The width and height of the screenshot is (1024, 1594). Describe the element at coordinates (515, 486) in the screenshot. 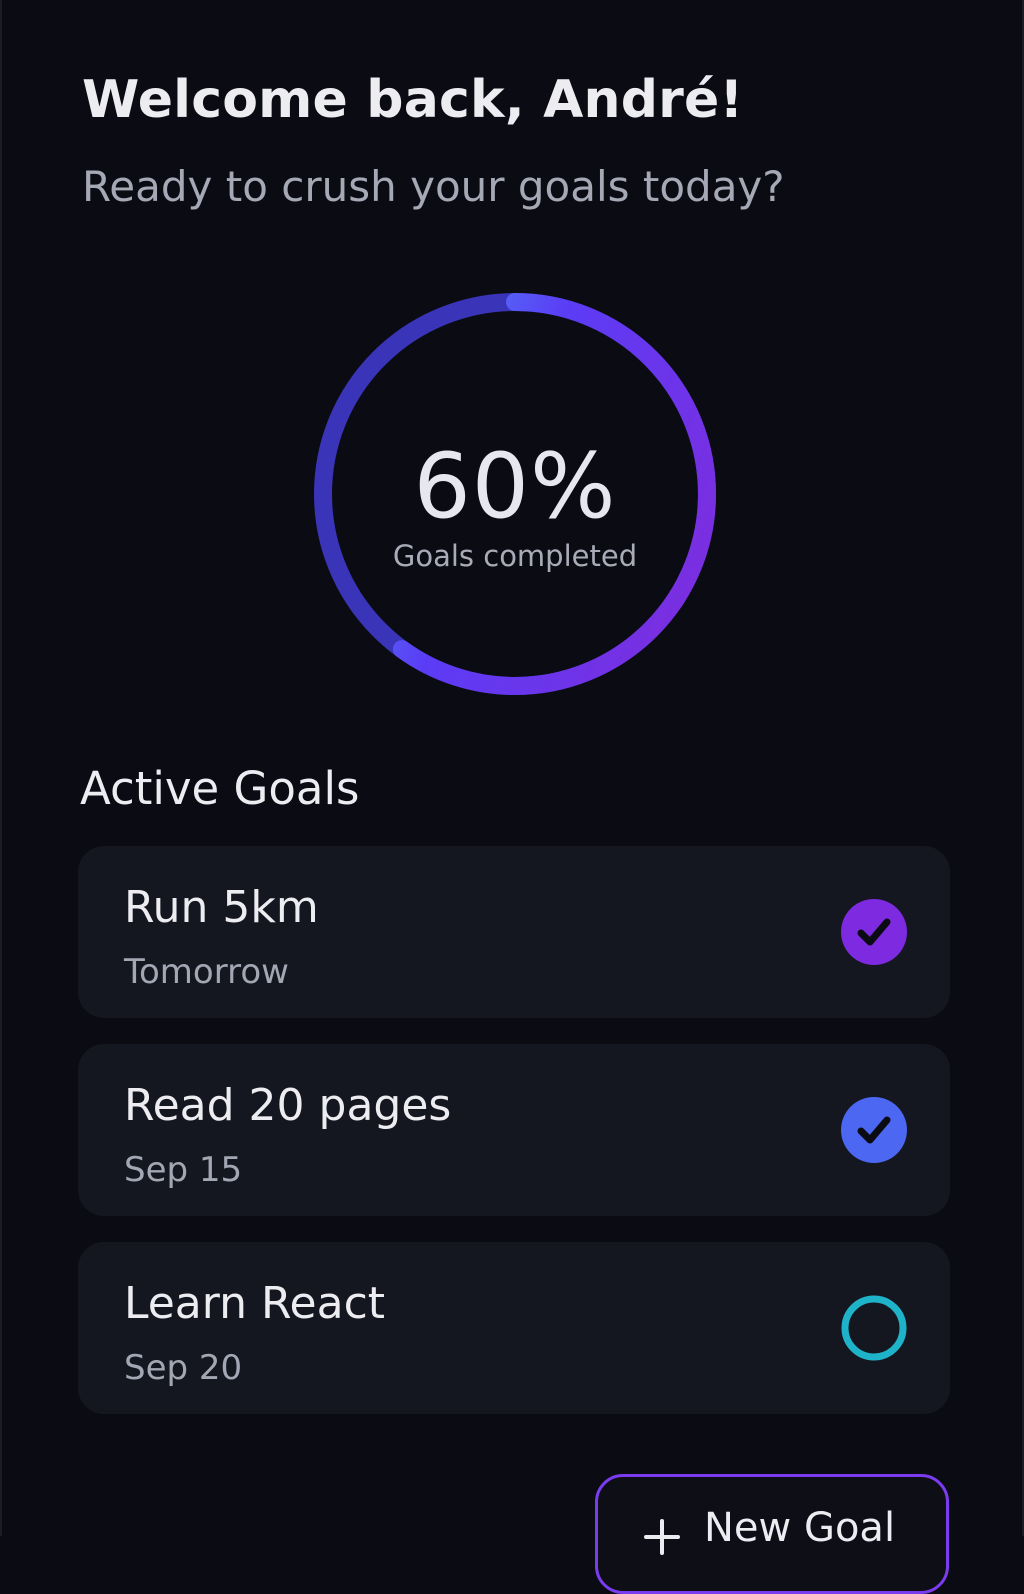

I see `progress-percentage: 60%` at that location.